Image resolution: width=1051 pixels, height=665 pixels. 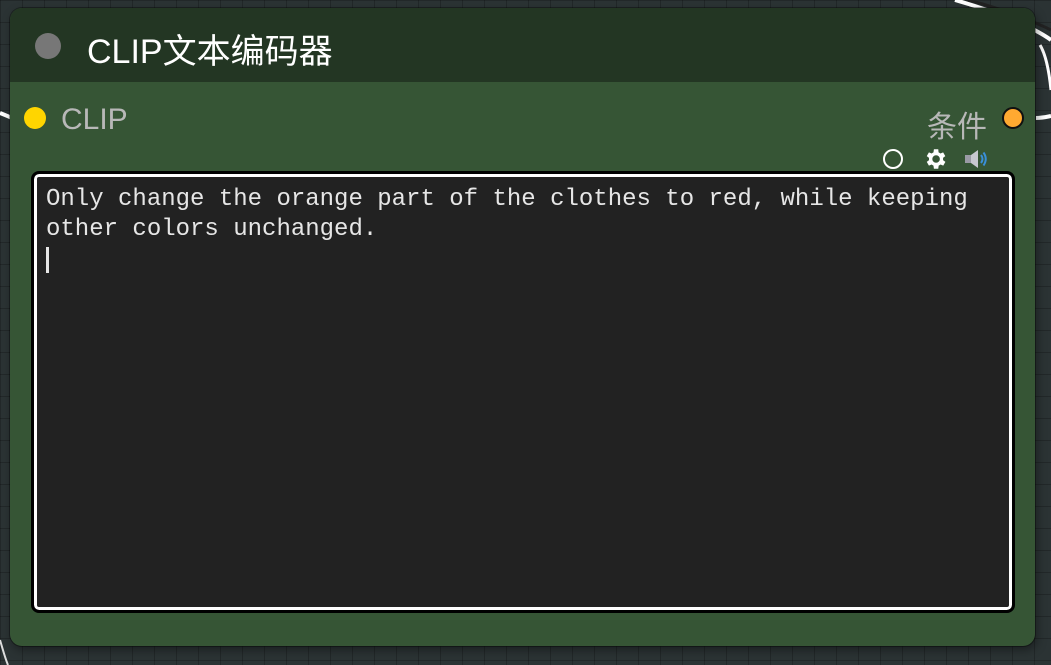 What do you see at coordinates (893, 159) in the screenshot?
I see `circle-toggle-icon` at bounding box center [893, 159].